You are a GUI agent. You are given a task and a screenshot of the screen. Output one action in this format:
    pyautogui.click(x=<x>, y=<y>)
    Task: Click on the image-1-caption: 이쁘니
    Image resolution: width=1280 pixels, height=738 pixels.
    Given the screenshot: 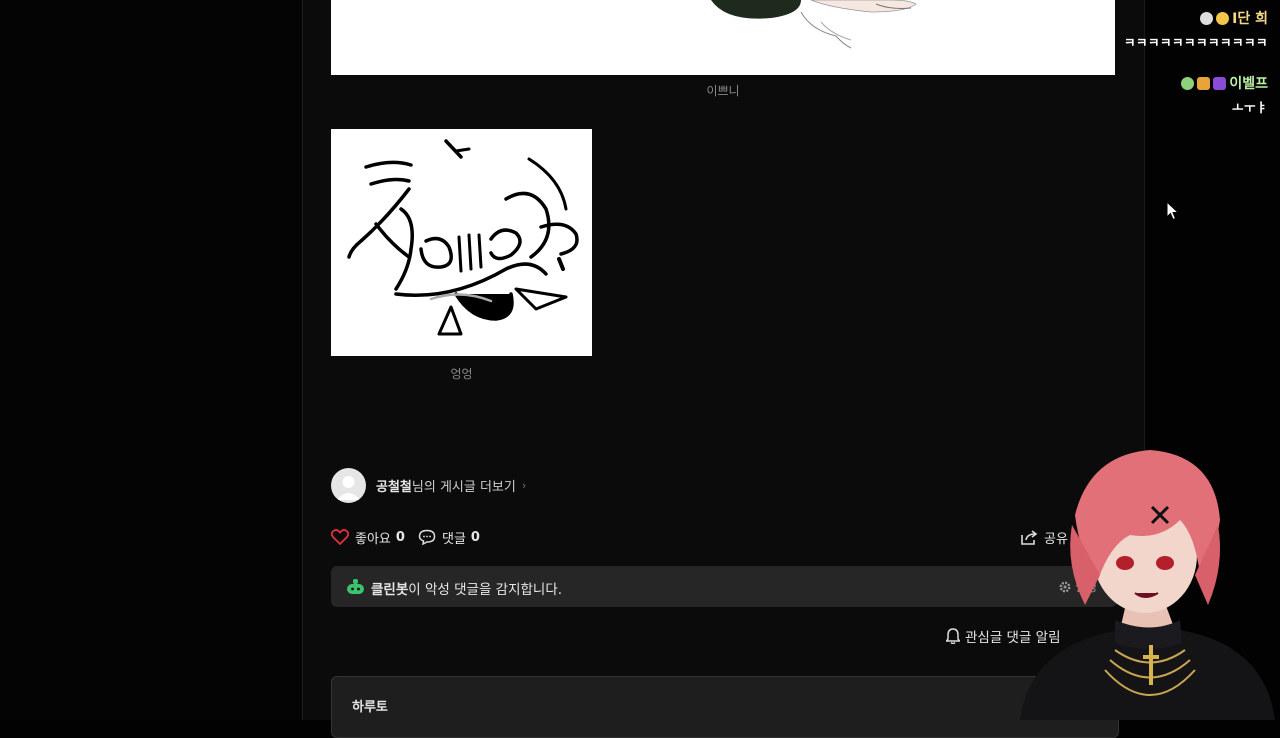 What is the action you would take?
    pyautogui.click(x=723, y=91)
    